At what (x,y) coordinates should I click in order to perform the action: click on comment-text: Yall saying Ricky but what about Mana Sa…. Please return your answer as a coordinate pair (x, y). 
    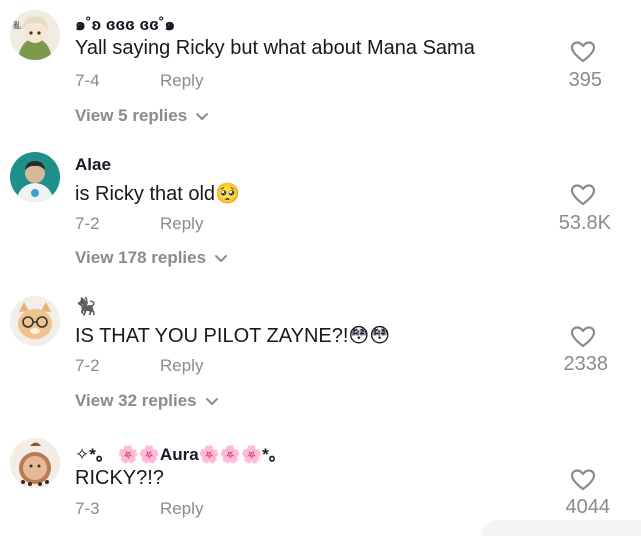
    Looking at the image, I should click on (275, 48).